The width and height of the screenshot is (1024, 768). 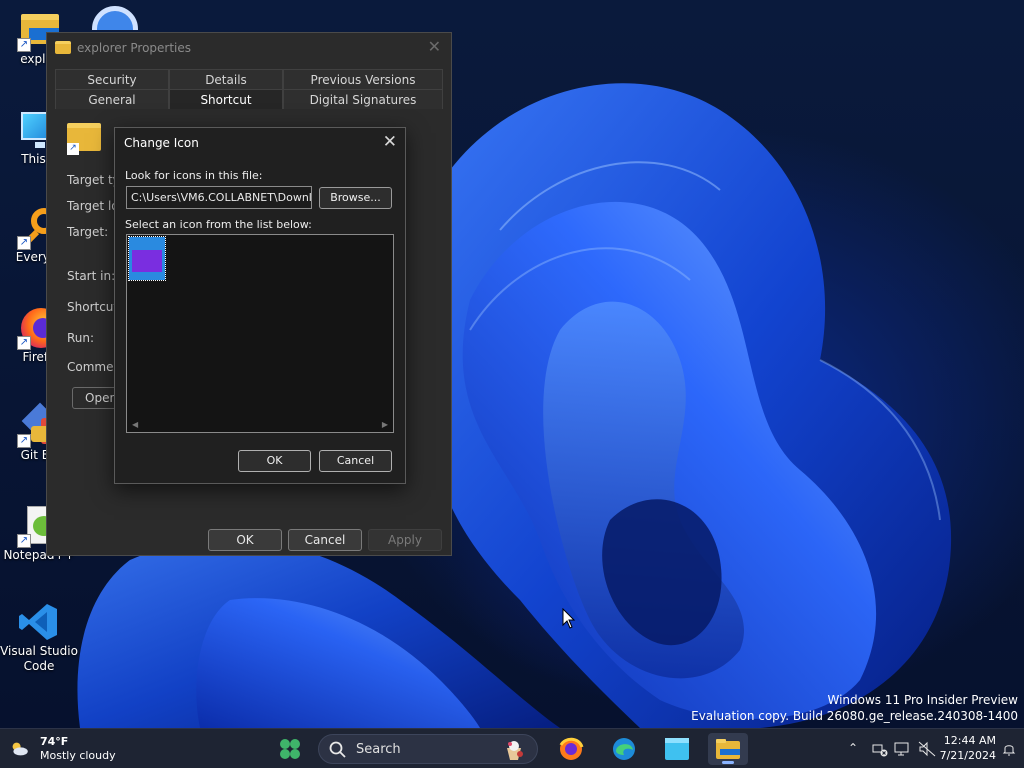 I want to click on mouse-cursor-icon, so click(x=569, y=618).